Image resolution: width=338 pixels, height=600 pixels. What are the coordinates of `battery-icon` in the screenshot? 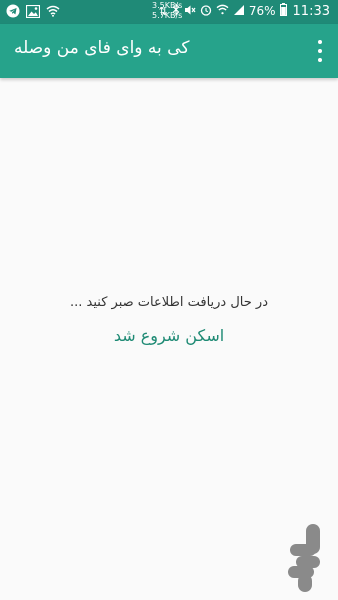 It's located at (283, 11).